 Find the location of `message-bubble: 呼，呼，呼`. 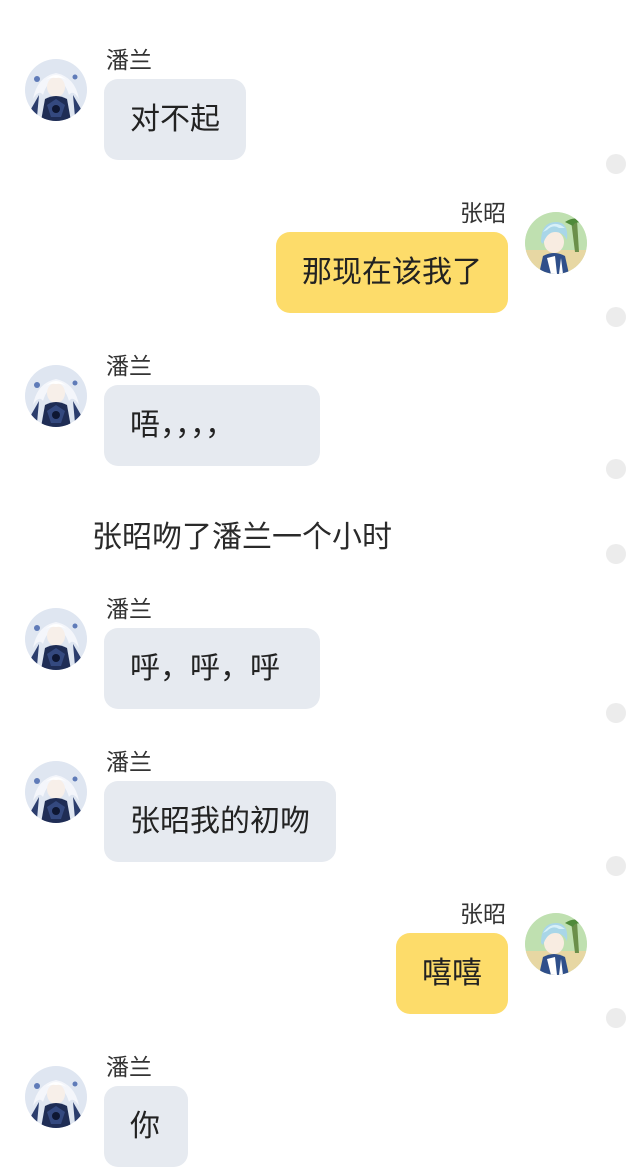

message-bubble: 呼，呼，呼 is located at coordinates (212, 668).